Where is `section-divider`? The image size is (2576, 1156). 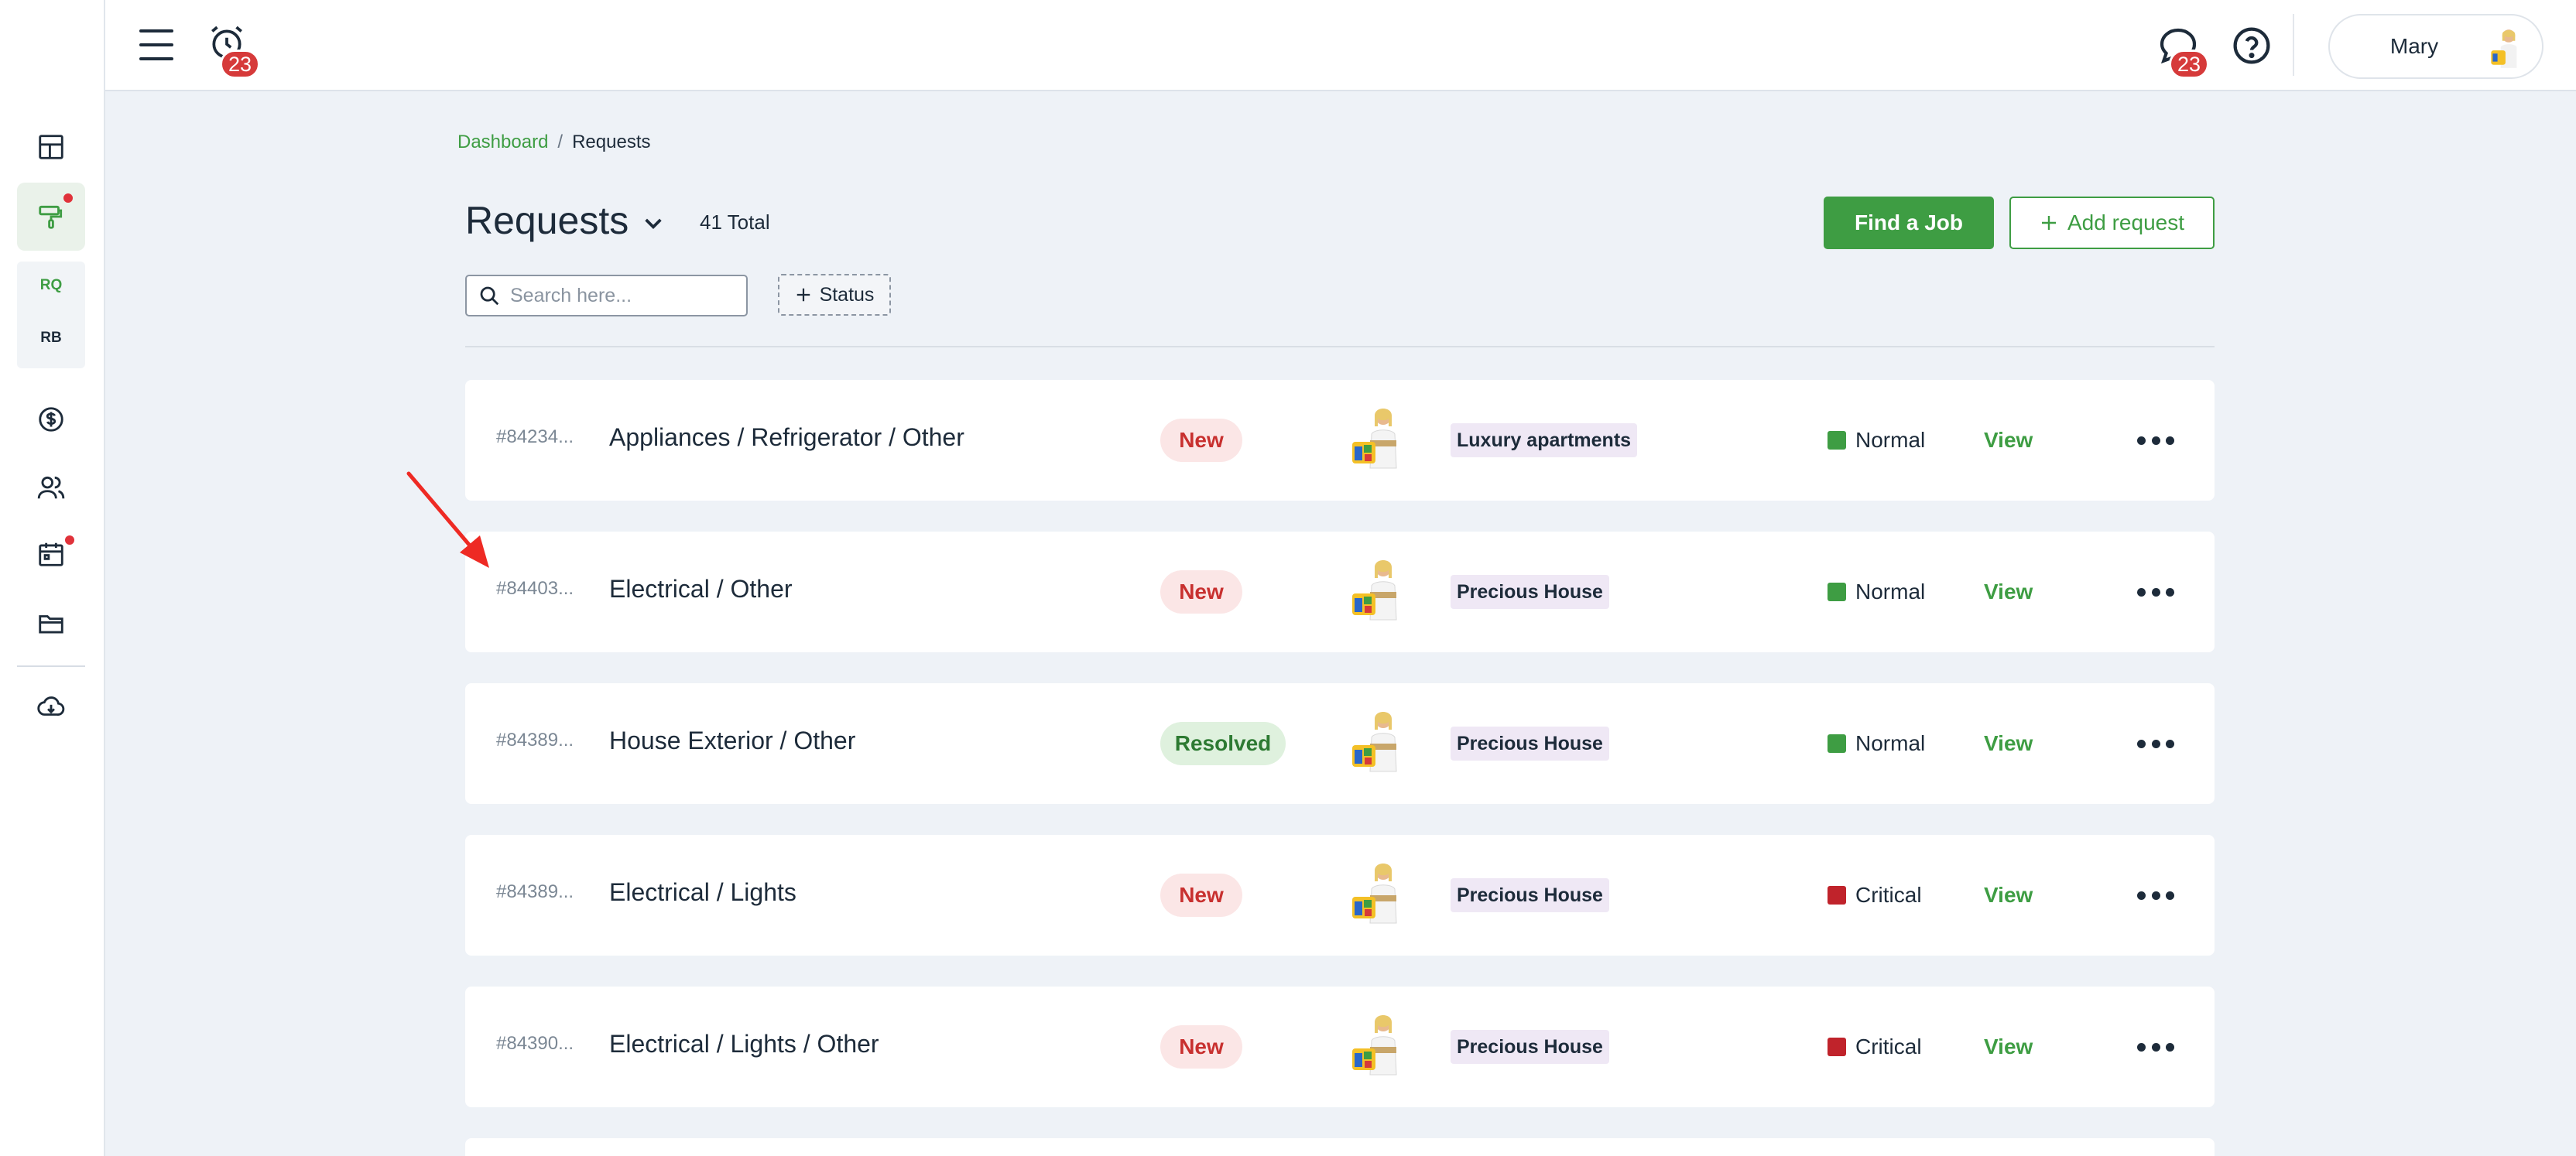 section-divider is located at coordinates (1340, 346).